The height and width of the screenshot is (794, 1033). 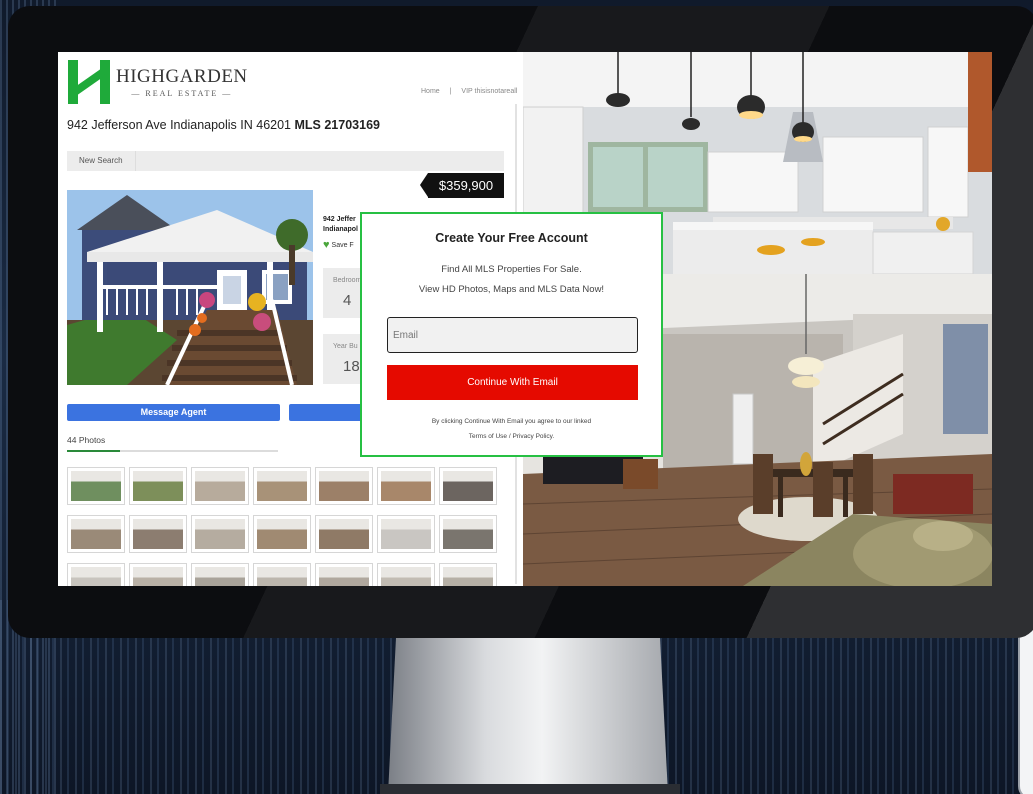 I want to click on monitor-stand-foot, so click(x=530, y=789).